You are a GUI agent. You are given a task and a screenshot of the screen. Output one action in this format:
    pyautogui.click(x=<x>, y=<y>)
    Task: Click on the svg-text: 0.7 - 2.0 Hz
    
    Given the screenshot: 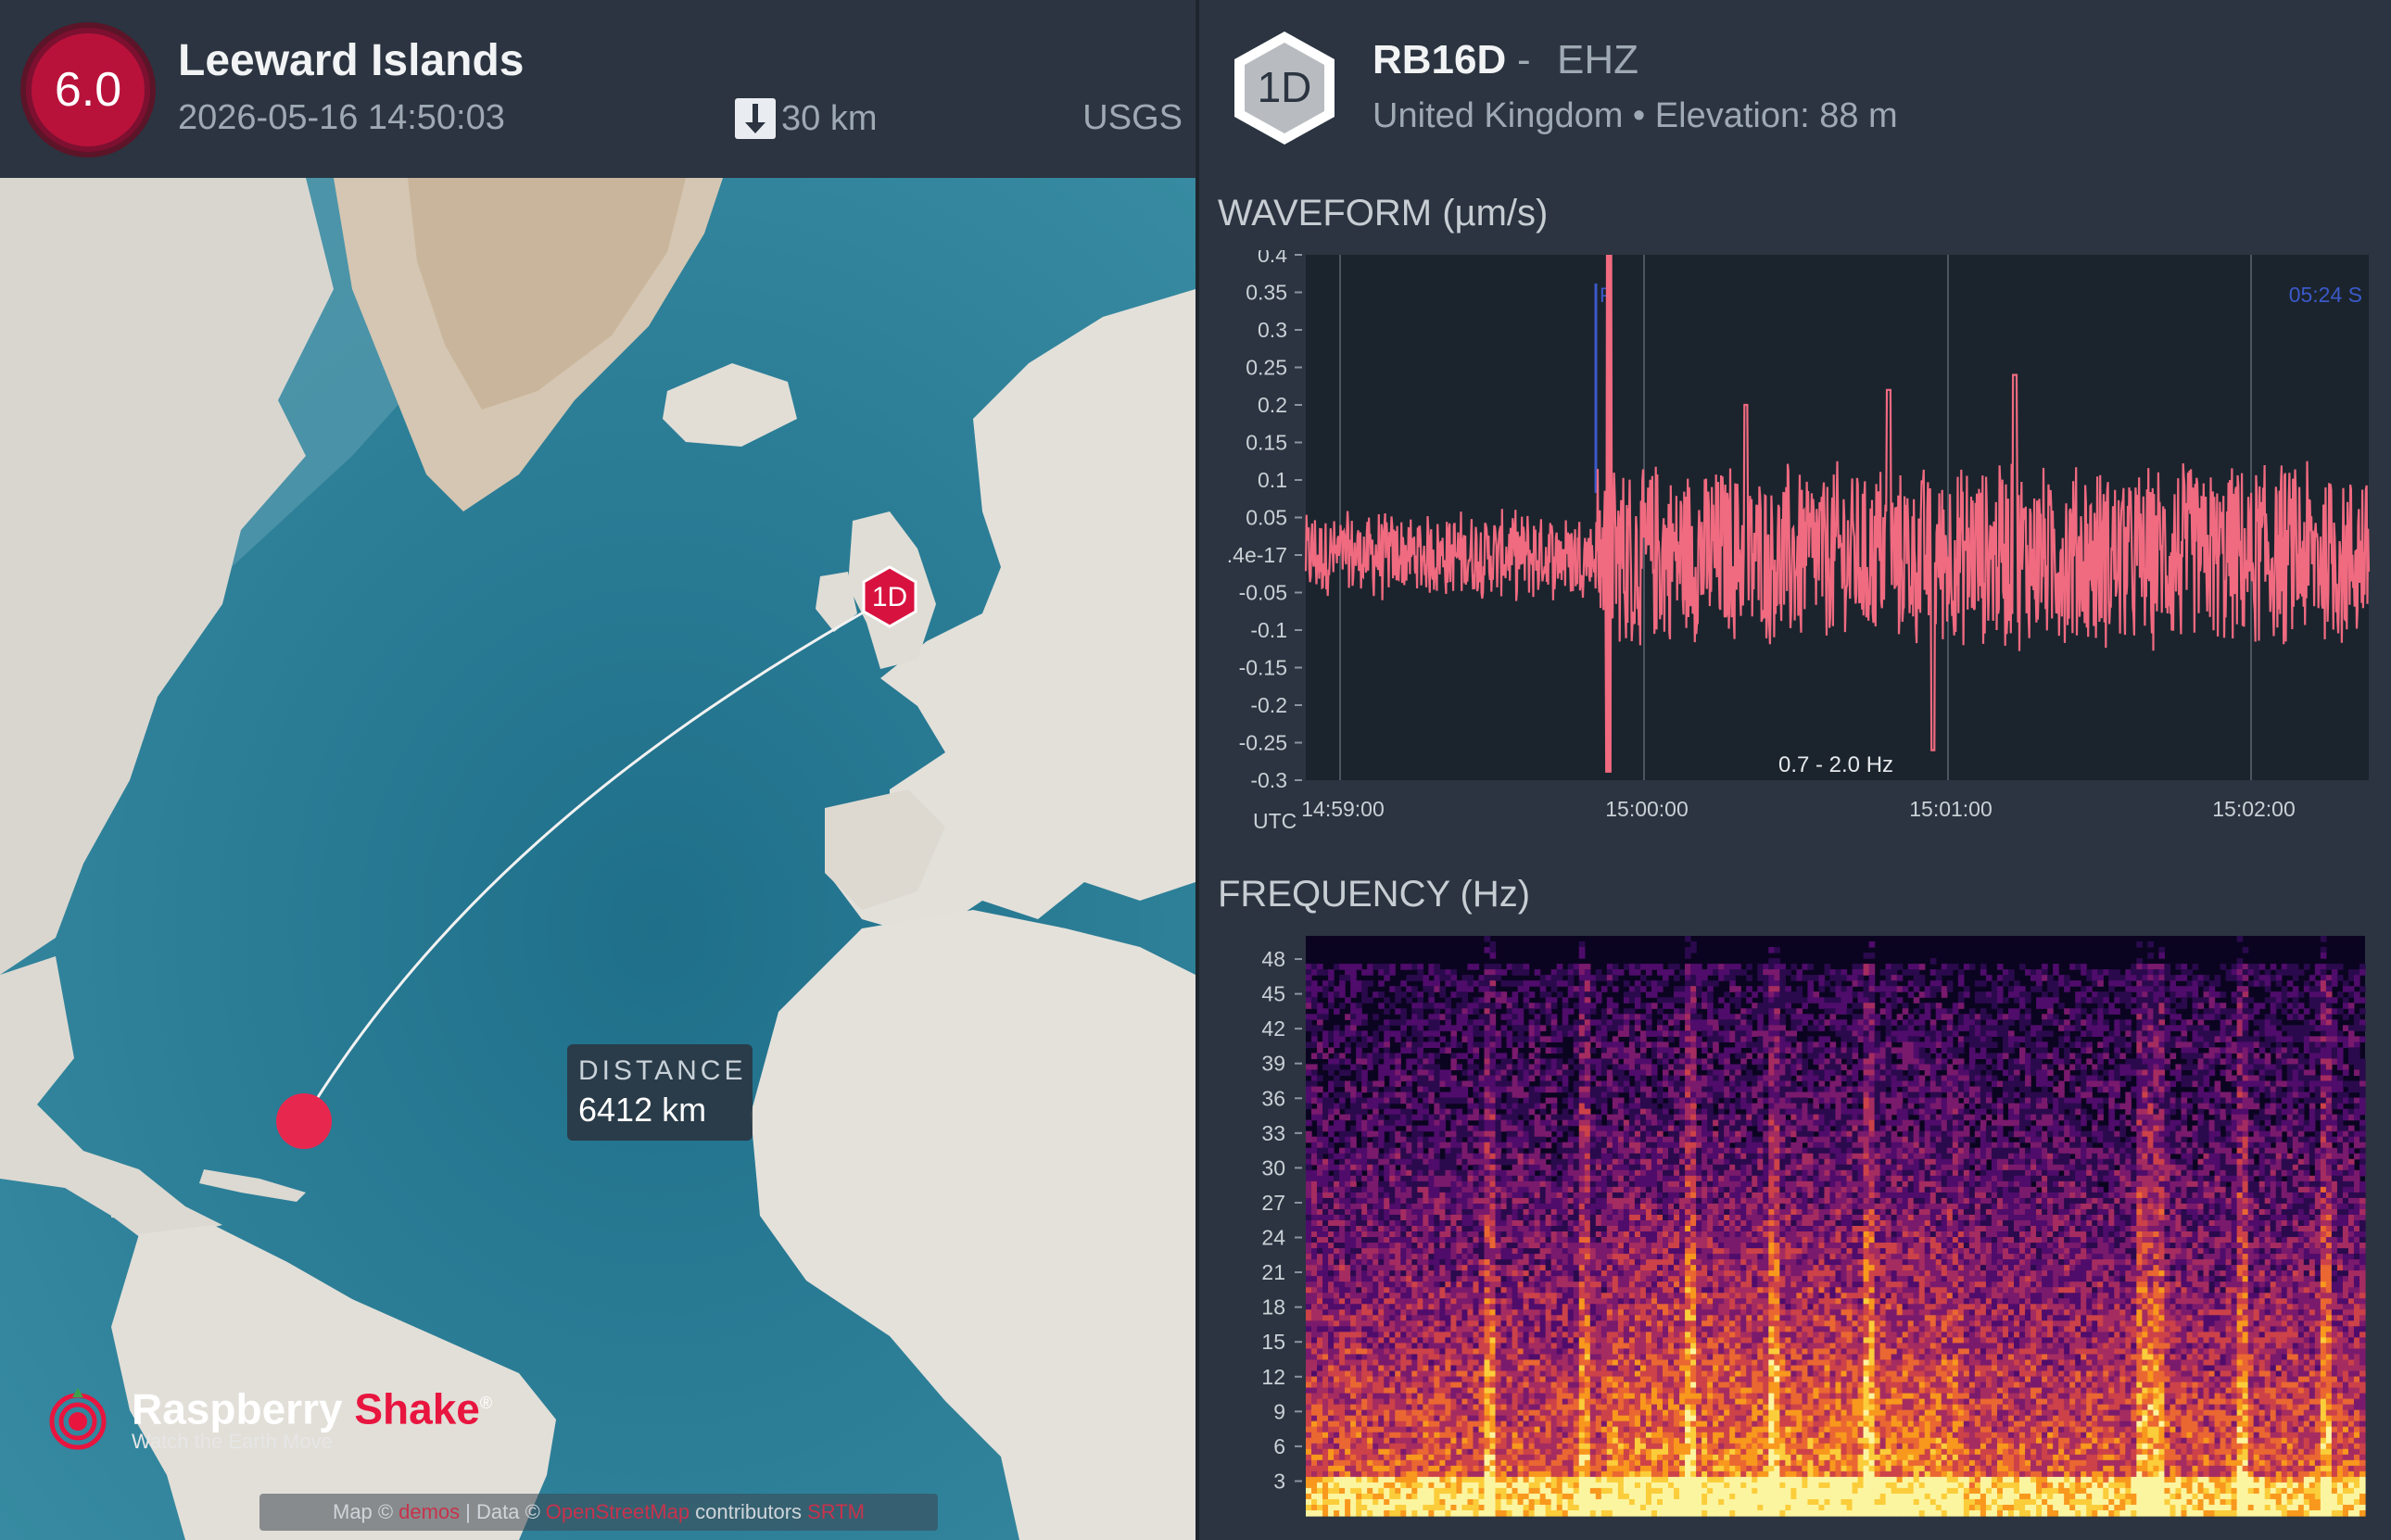 What is the action you would take?
    pyautogui.click(x=1836, y=765)
    